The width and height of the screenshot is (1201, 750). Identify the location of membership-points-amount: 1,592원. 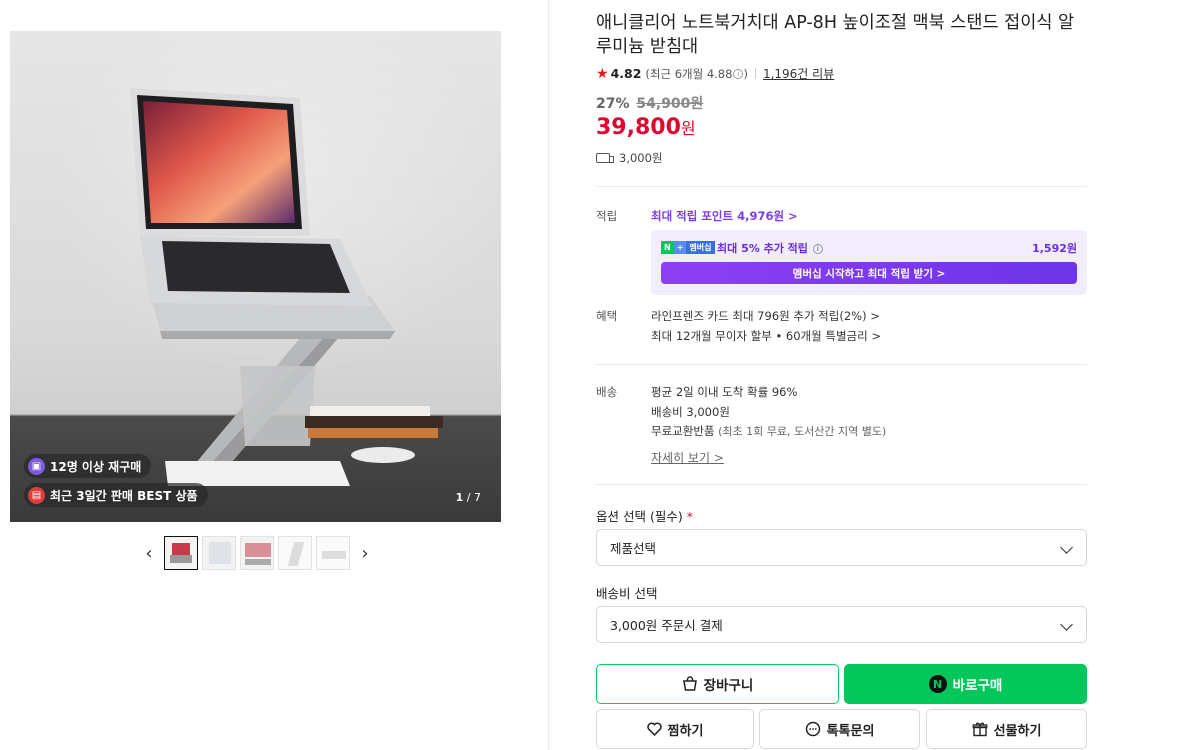
(1054, 248).